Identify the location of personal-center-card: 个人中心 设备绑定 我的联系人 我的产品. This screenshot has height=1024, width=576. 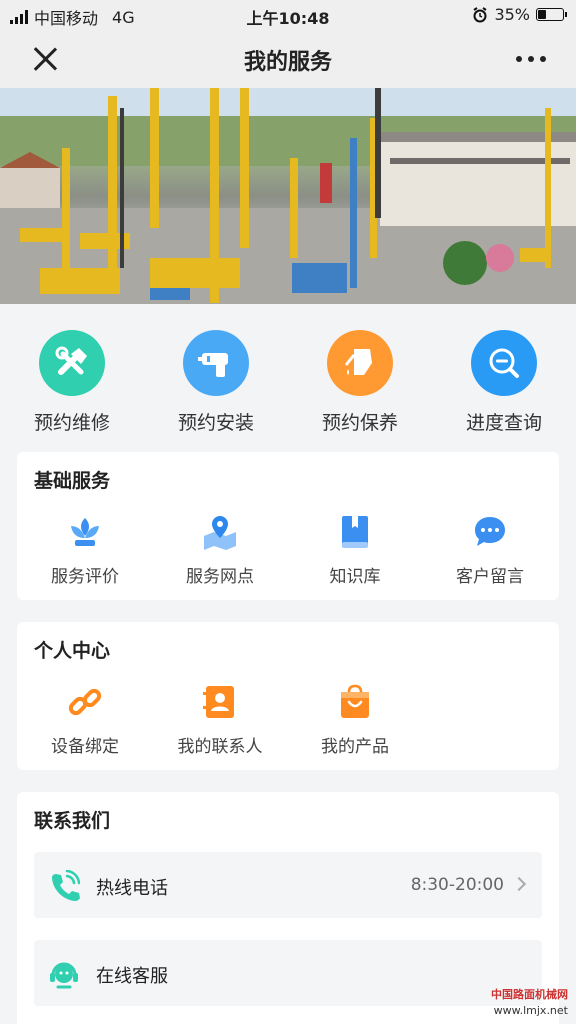
(288, 696).